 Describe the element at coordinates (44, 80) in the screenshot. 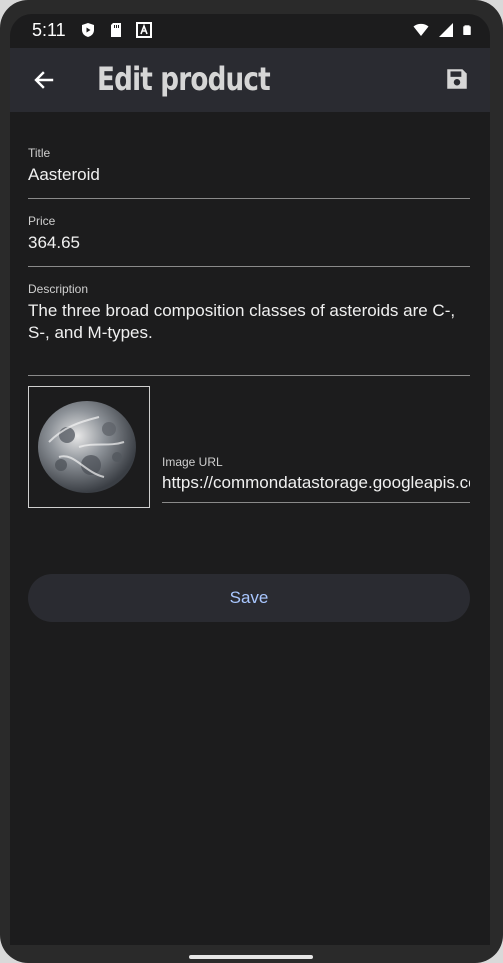

I see `arrow-back-icon` at that location.